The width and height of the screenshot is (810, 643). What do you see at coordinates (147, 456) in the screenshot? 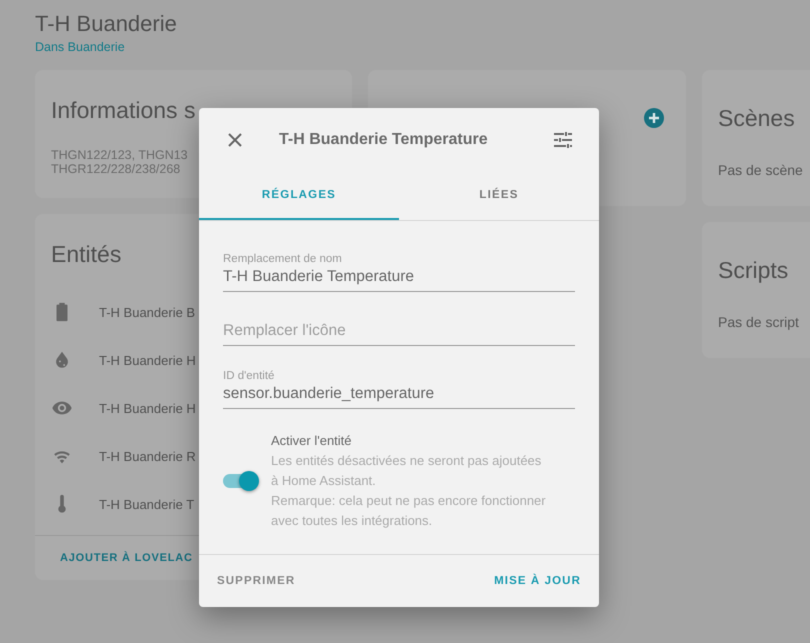
I see `entity-name: T-H Buanderie R` at bounding box center [147, 456].